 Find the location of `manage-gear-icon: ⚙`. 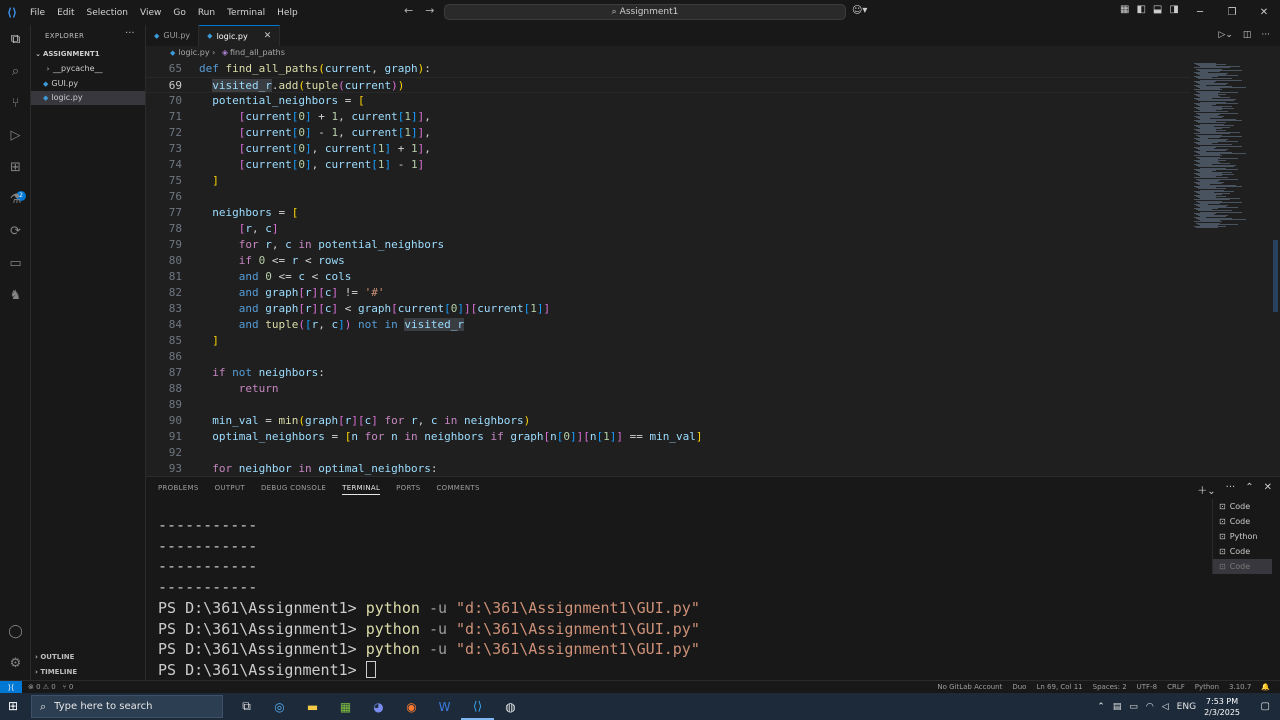

manage-gear-icon: ⚙ is located at coordinates (15, 663).